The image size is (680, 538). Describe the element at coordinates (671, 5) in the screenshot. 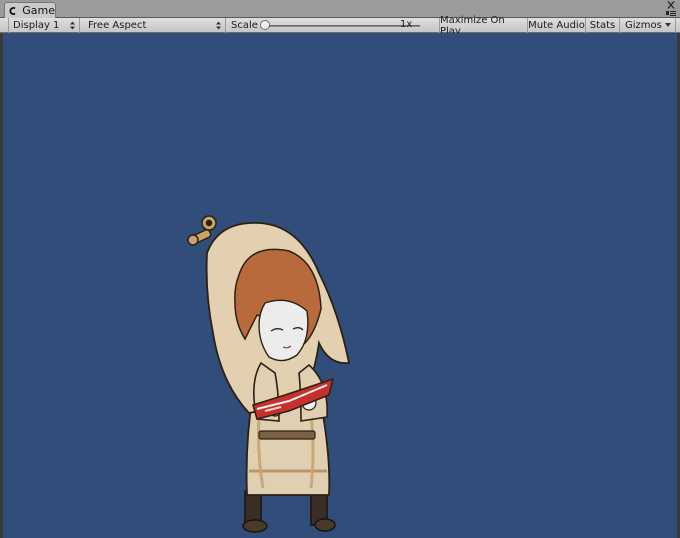

I see `close-icon` at that location.